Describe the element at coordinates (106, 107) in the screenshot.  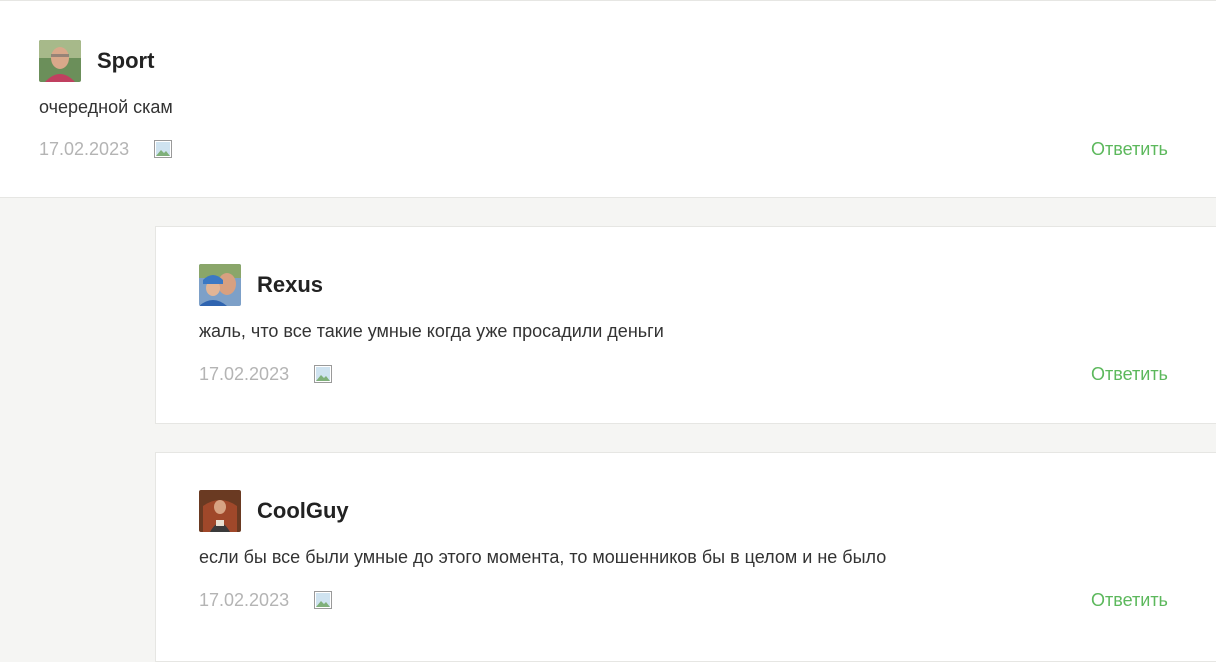
I see `comment-text: очередной скам` at that location.